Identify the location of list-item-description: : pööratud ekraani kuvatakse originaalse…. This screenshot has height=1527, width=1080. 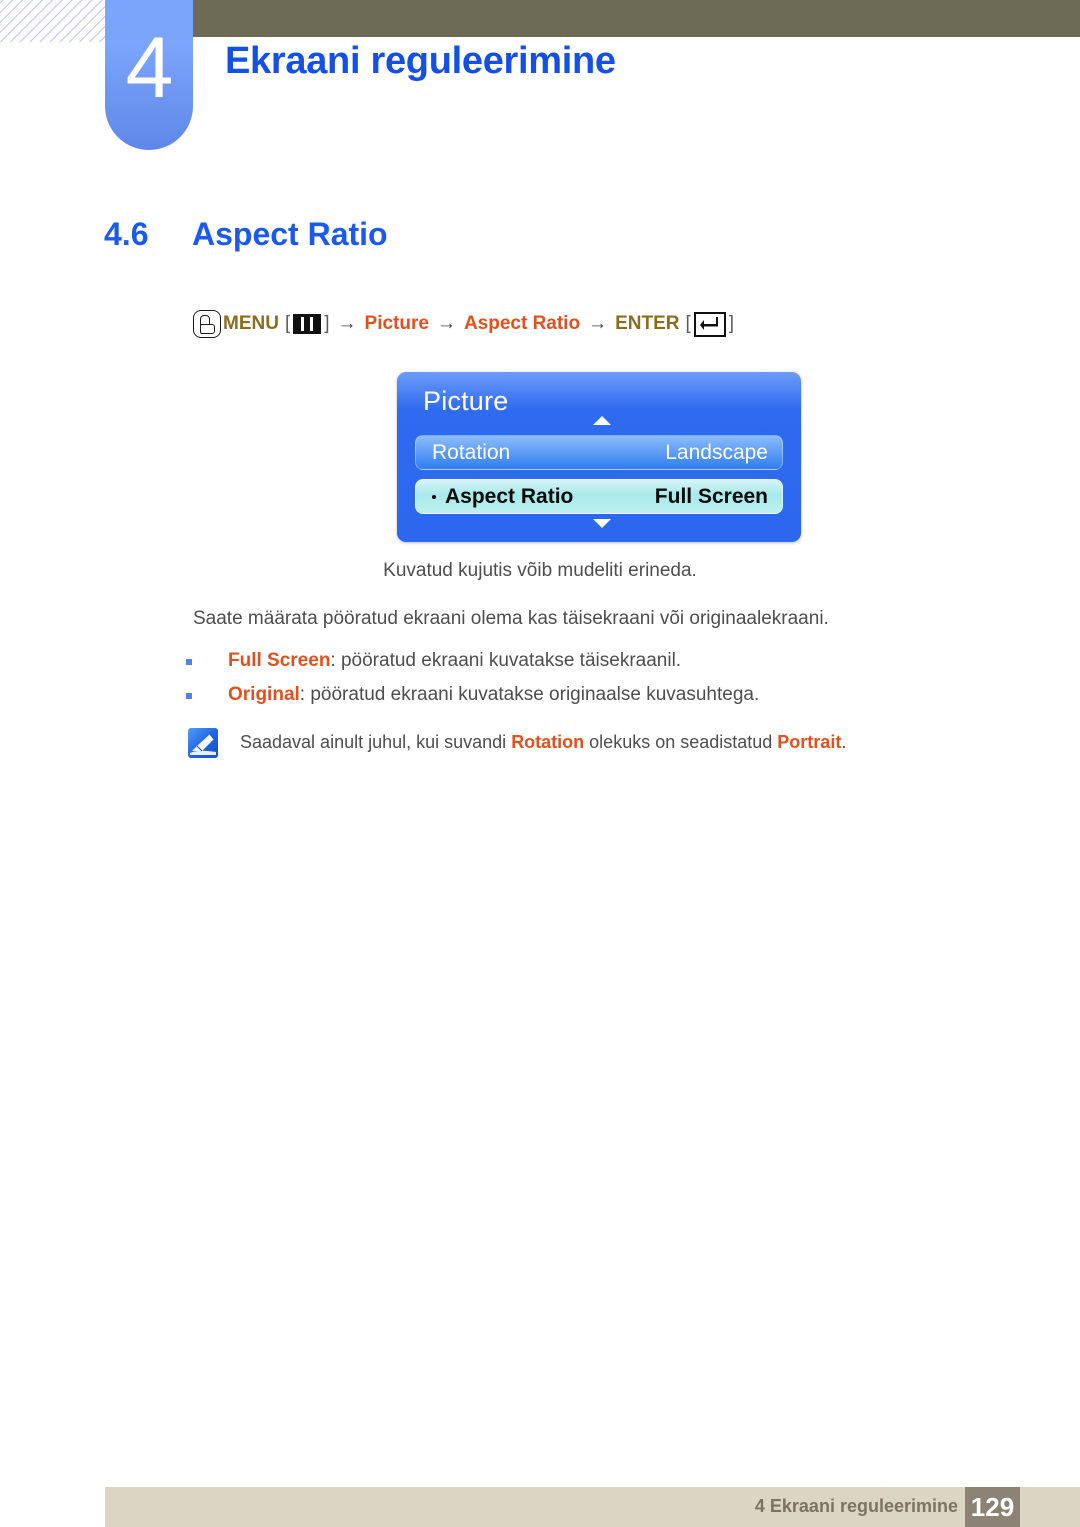
(529, 694).